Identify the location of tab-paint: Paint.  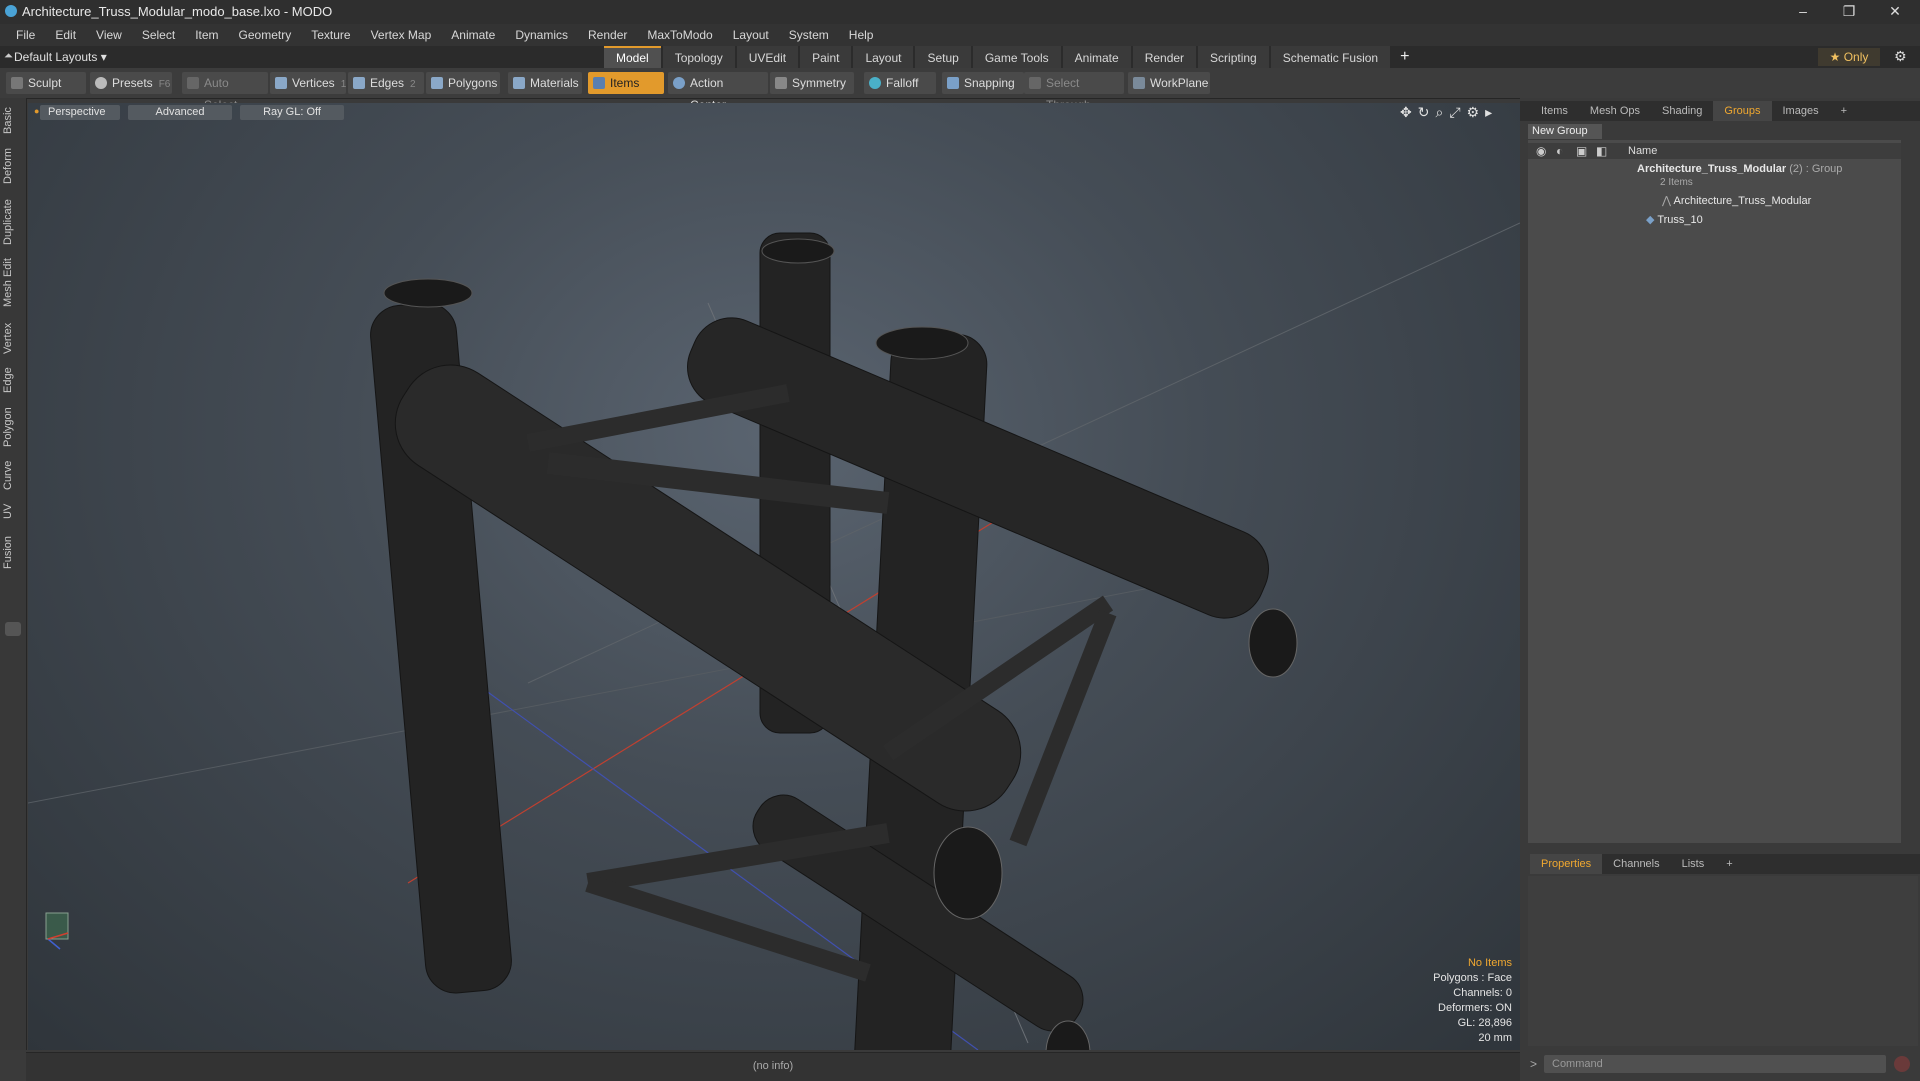
(826, 57).